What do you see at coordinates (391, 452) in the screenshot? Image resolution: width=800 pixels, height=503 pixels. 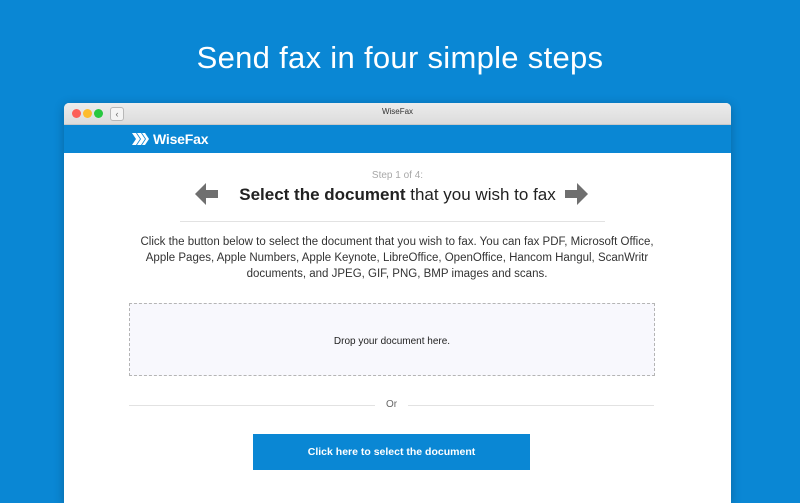 I see `select-document-button: Click here to select the document` at bounding box center [391, 452].